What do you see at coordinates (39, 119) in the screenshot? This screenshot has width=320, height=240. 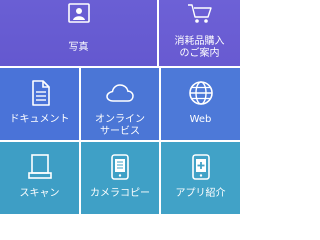 I see `tile-document-label: ドキュメント` at bounding box center [39, 119].